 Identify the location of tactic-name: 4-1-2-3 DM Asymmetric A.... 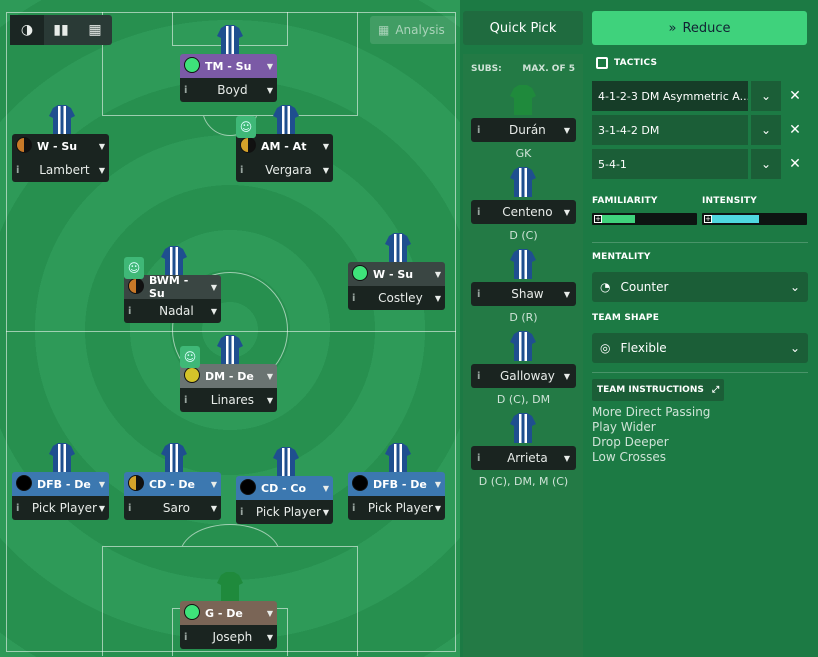
(670, 96).